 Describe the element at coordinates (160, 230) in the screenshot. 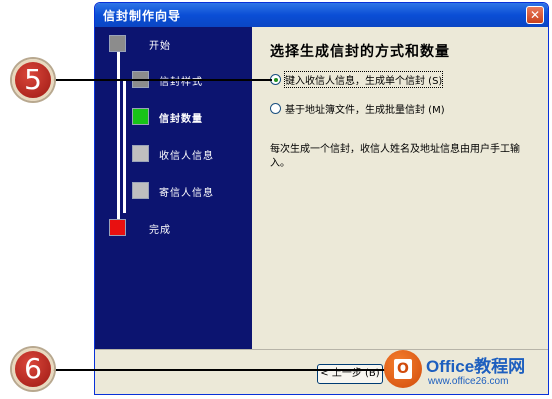

I see `step-label: 完成` at that location.